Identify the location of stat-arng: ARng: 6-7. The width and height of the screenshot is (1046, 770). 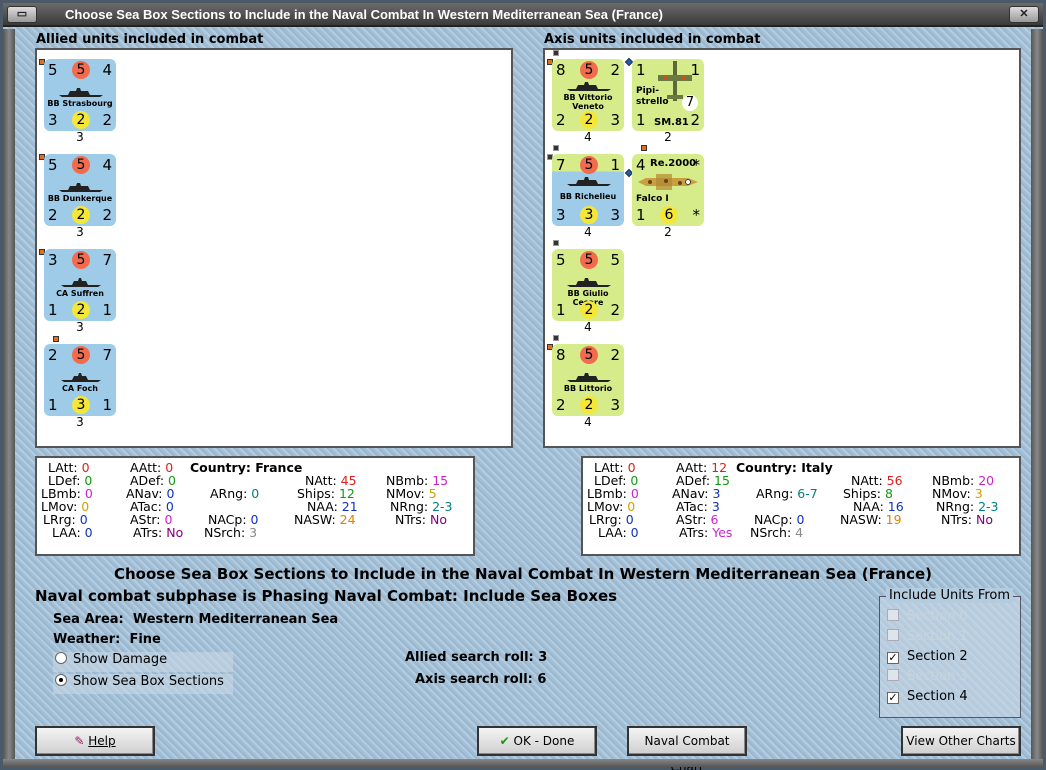
(787, 493).